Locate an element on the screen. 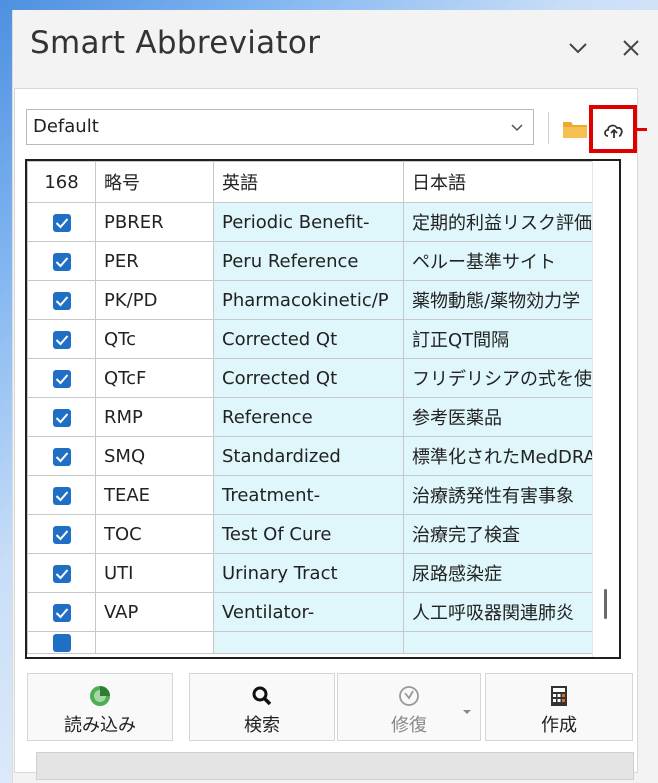 This screenshot has width=658, height=783. load-button: 読み込み is located at coordinates (100, 707).